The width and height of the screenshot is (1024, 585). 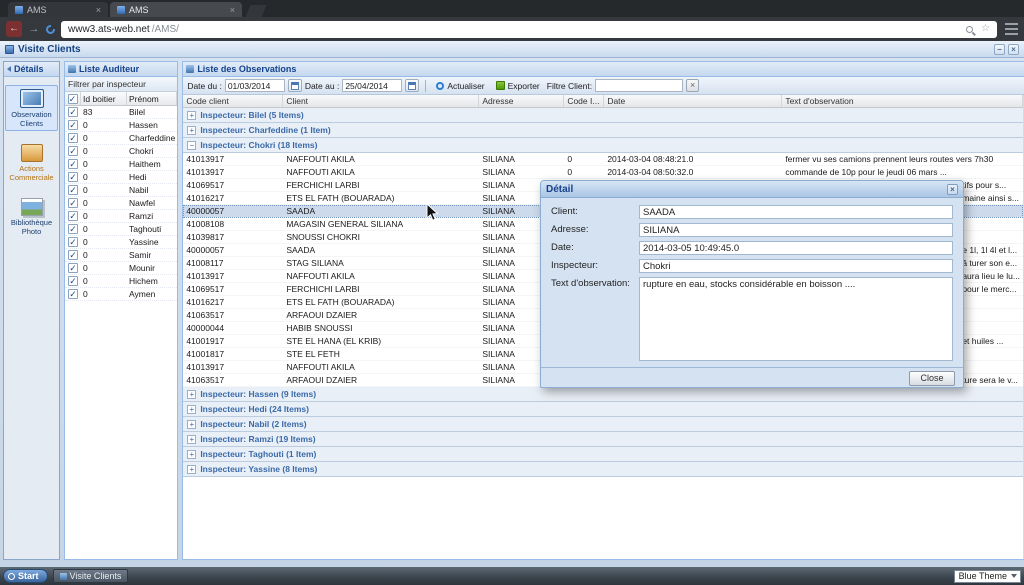 I want to click on browser-menu-icon, so click(x=1011, y=29).